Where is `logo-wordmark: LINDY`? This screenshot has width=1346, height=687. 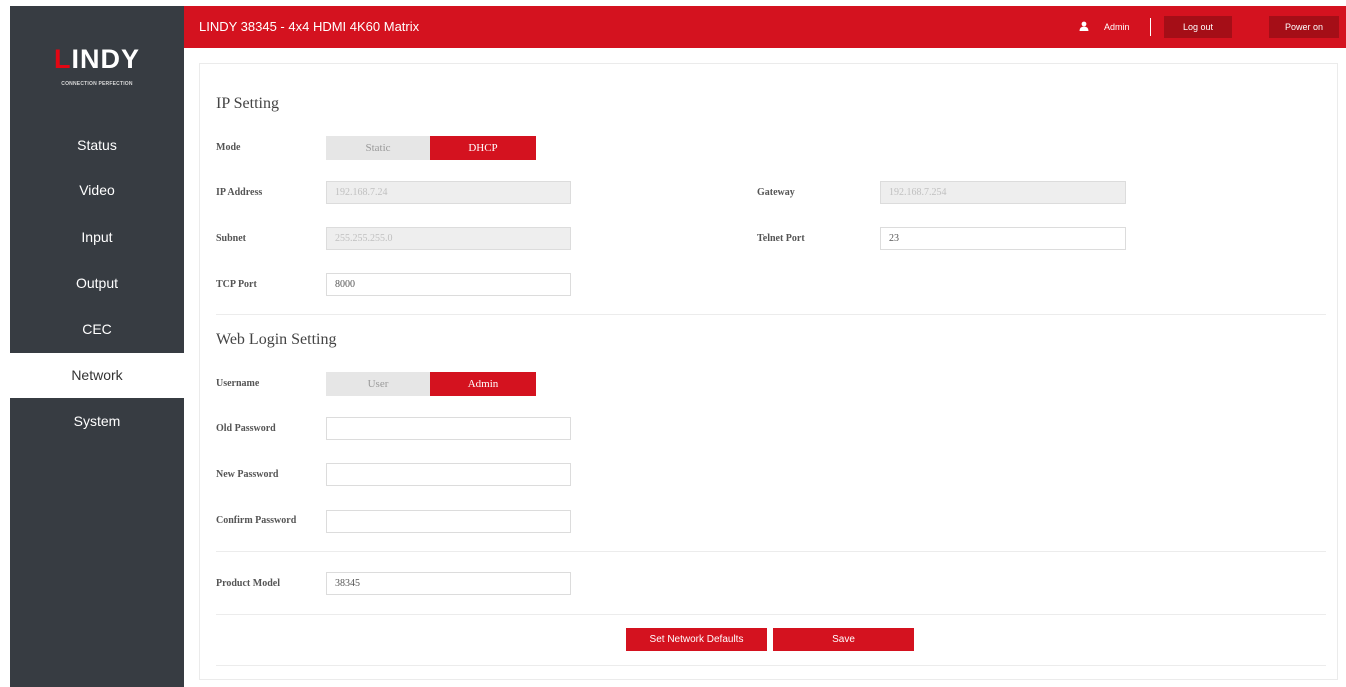 logo-wordmark: LINDY is located at coordinates (97, 59).